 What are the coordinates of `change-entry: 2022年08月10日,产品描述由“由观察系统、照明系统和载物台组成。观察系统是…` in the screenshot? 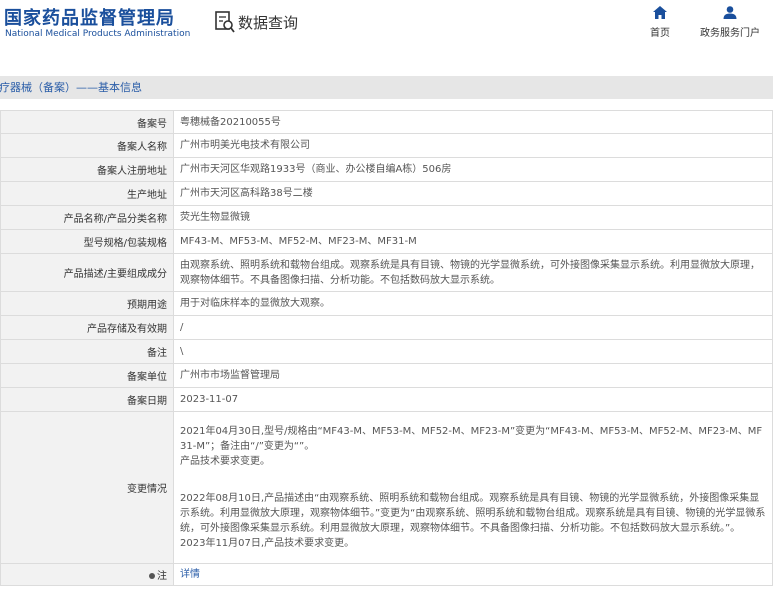 It's located at (473, 513).